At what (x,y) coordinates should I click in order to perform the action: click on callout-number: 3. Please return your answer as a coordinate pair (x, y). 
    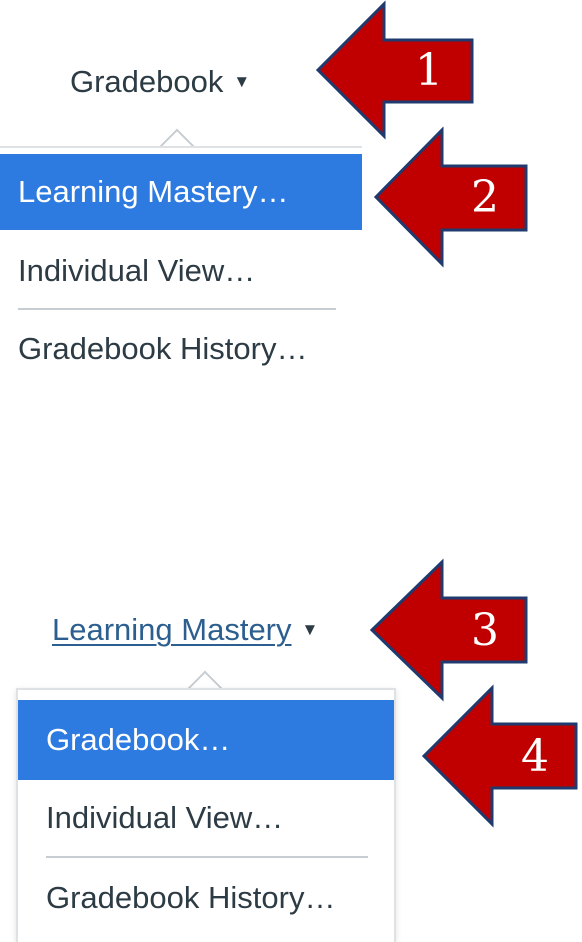
    Looking at the image, I should click on (485, 630).